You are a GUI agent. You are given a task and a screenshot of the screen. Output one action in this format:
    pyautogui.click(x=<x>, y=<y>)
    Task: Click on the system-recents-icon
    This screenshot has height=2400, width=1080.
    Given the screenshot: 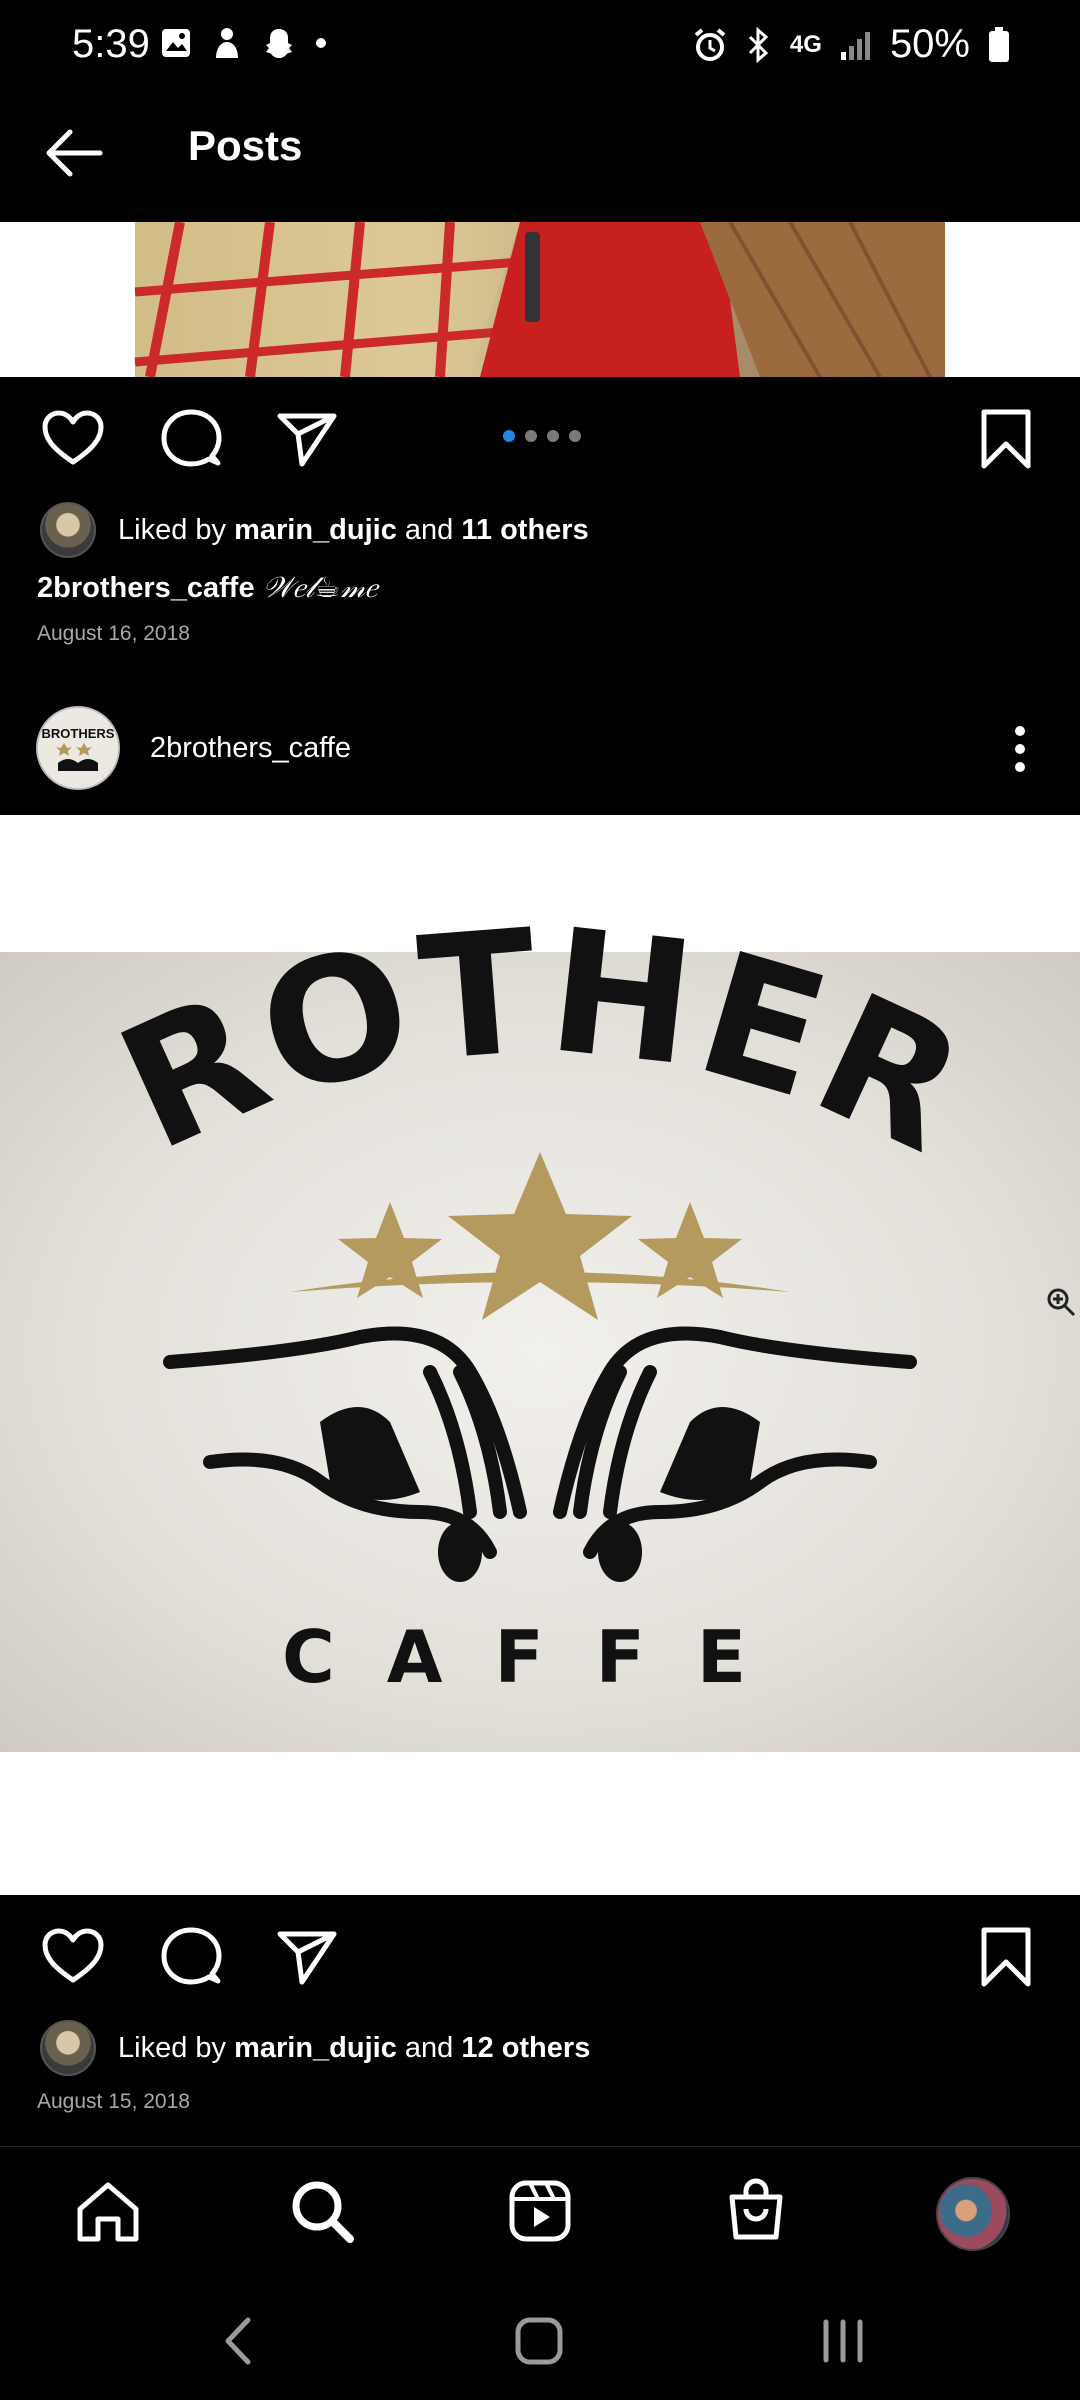 What is the action you would take?
    pyautogui.click(x=843, y=2341)
    